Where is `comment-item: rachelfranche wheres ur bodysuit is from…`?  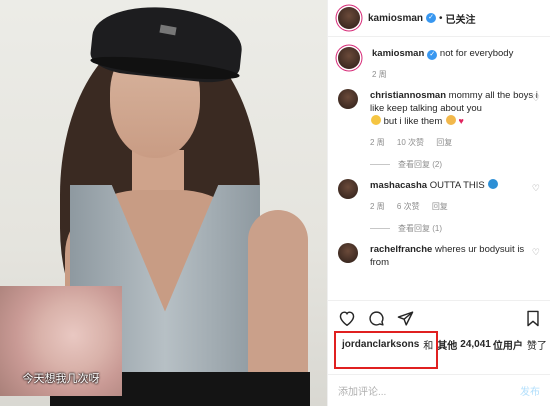
comment-item: rachelfranche wheres ur bodysuit is from… is located at coordinates (439, 256).